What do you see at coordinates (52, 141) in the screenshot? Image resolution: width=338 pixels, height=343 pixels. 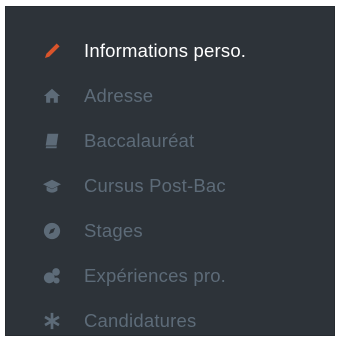 I see `book-icon` at bounding box center [52, 141].